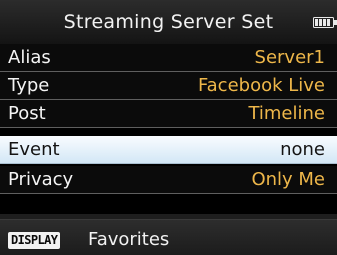 Image resolution: width=337 pixels, height=255 pixels. I want to click on menu-item-event: Event none, so click(168, 150).